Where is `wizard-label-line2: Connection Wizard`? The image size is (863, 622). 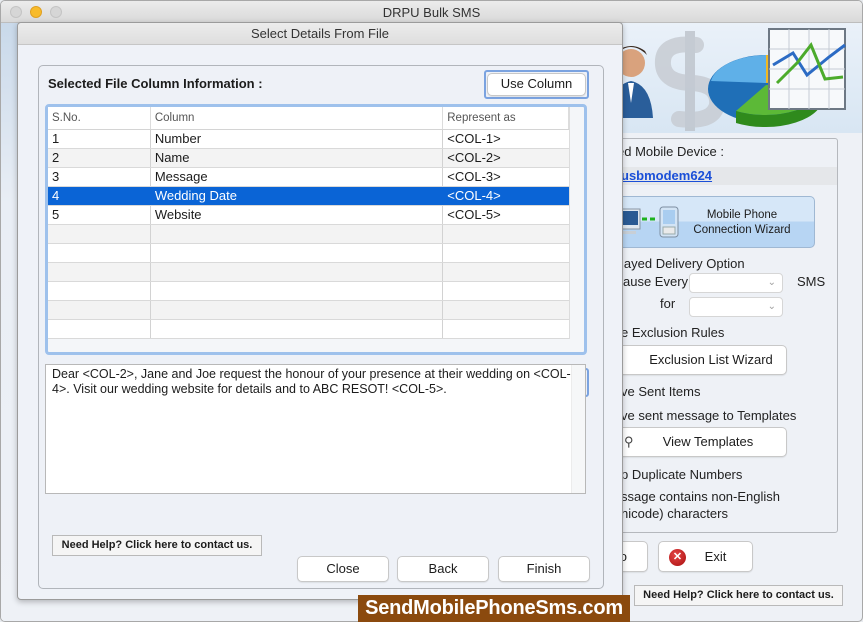 wizard-label-line2: Connection Wizard is located at coordinates (742, 230).